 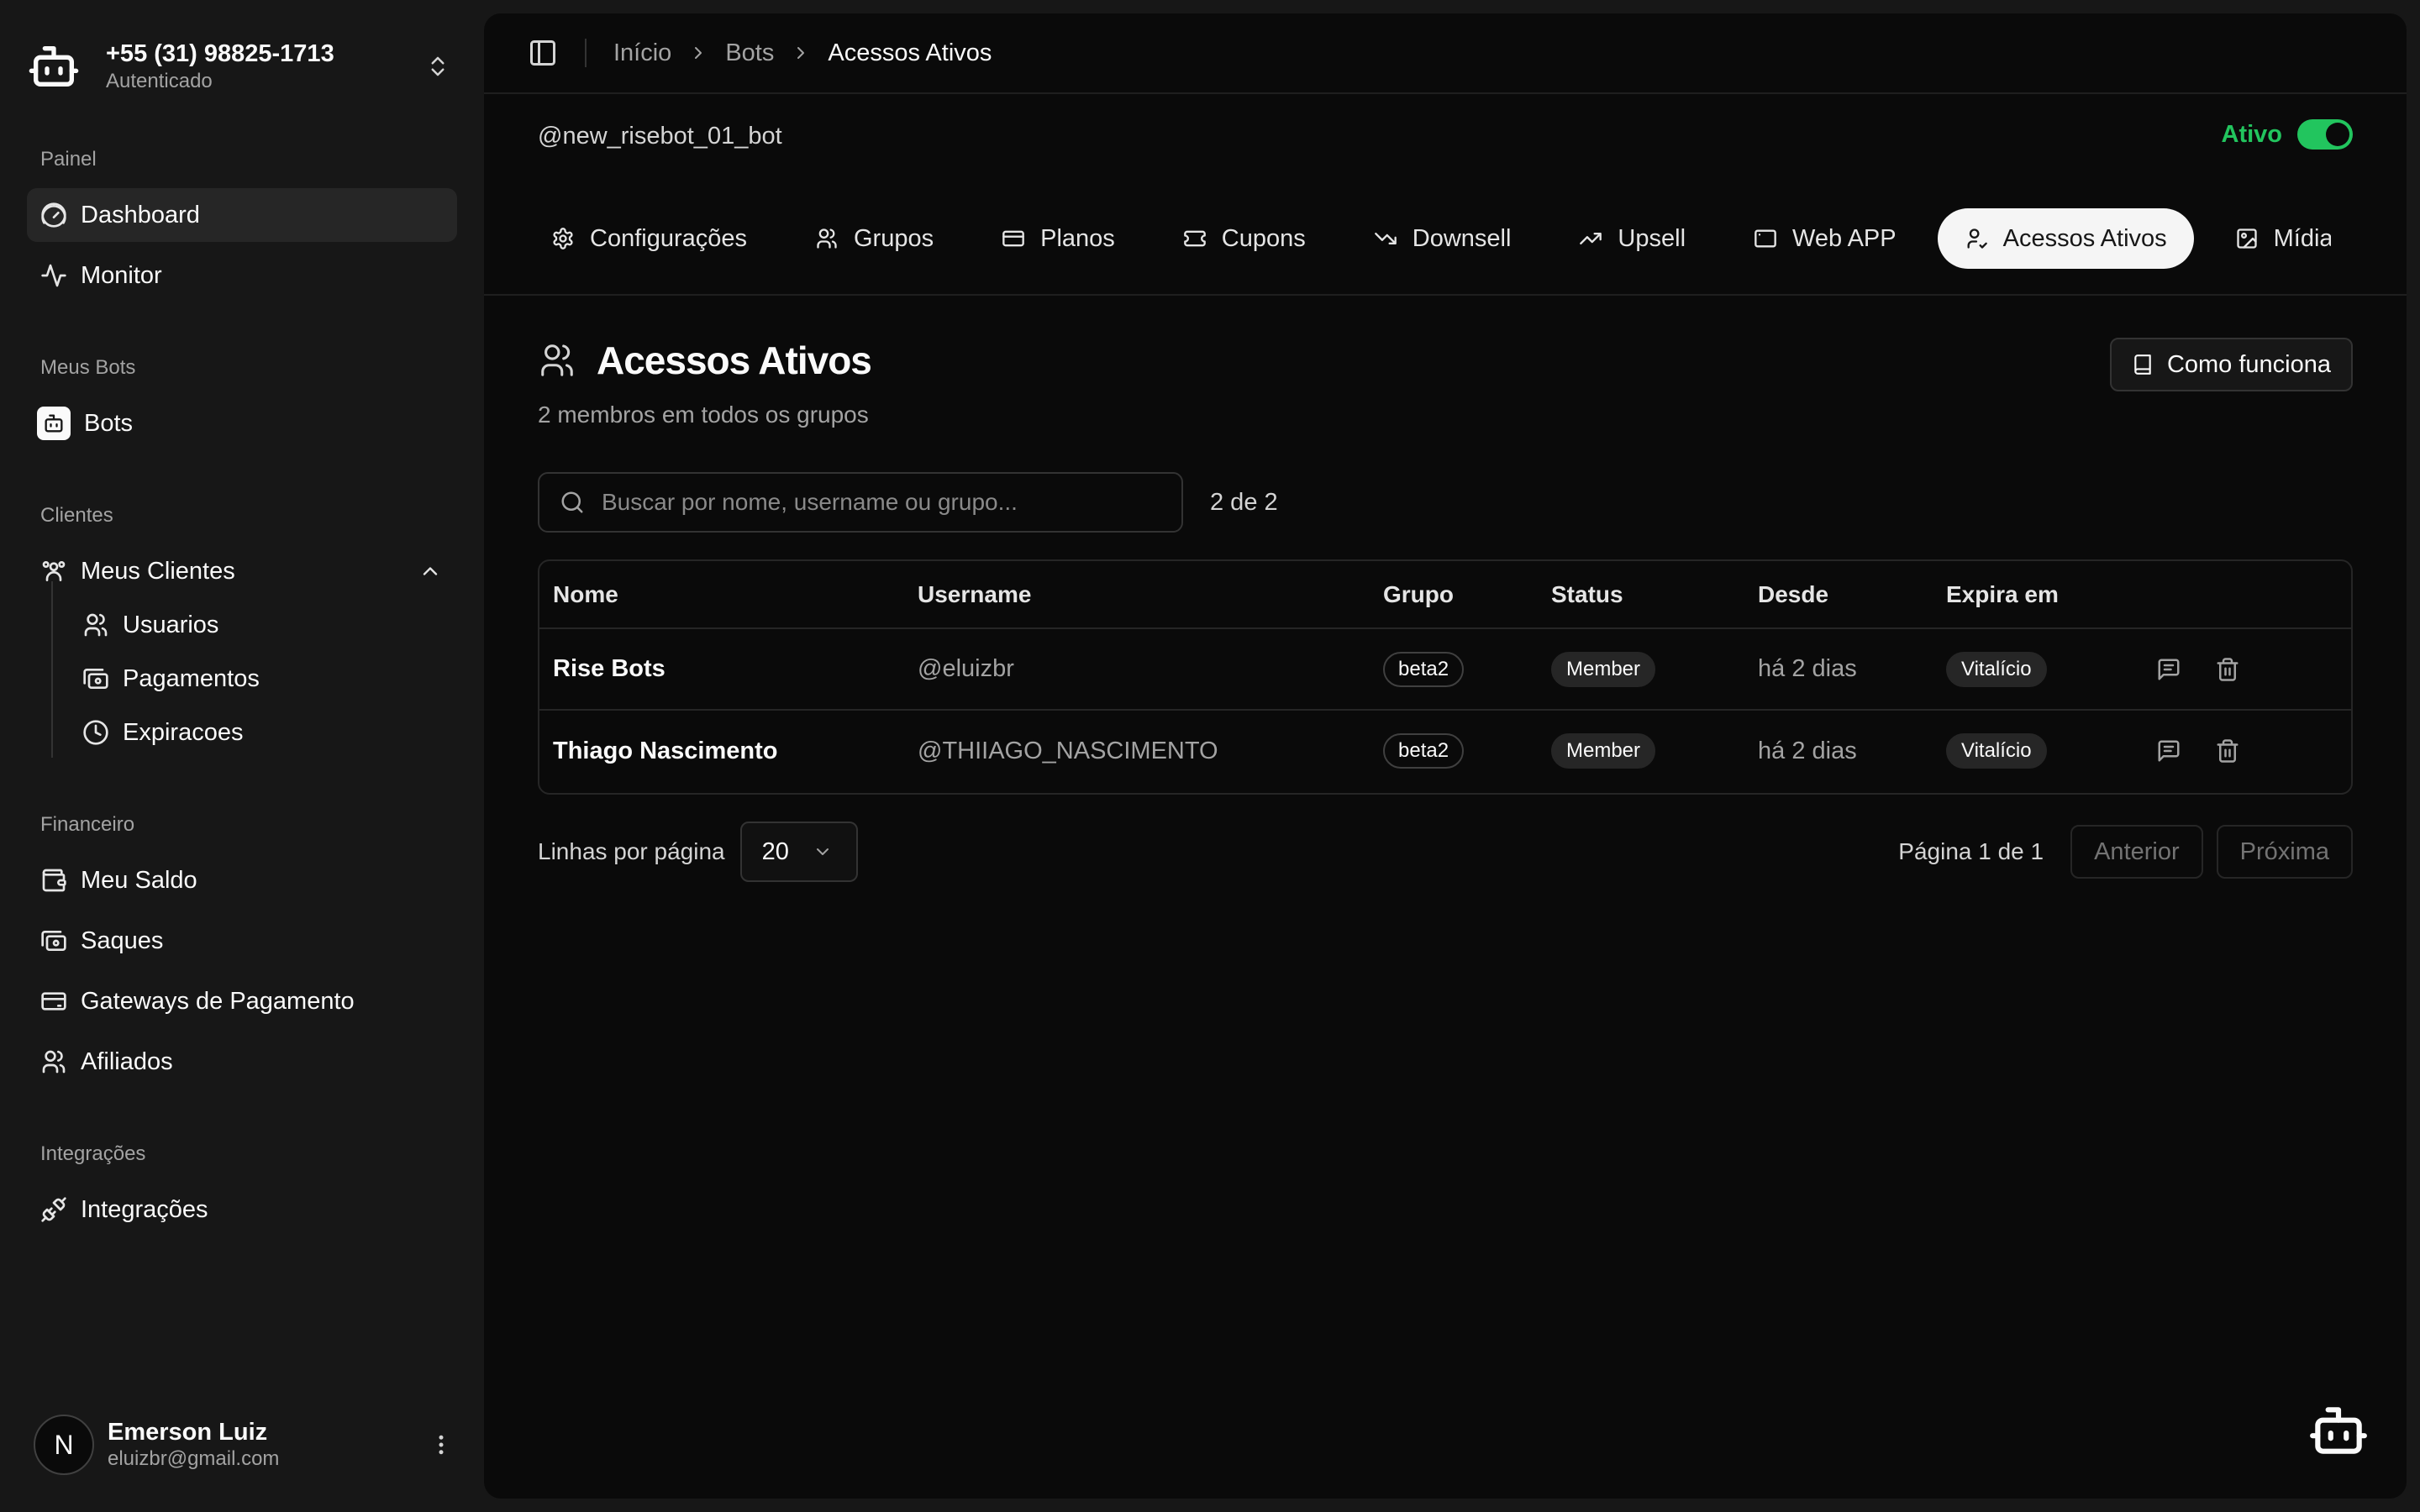 What do you see at coordinates (53, 275) in the screenshot?
I see `activity-icon` at bounding box center [53, 275].